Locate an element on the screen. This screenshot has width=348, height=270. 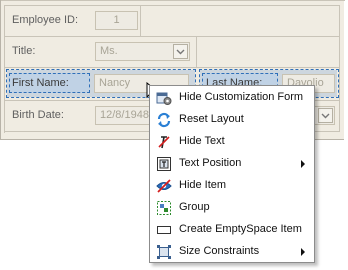
menu-item-label: Hide Text is located at coordinates (202, 141).